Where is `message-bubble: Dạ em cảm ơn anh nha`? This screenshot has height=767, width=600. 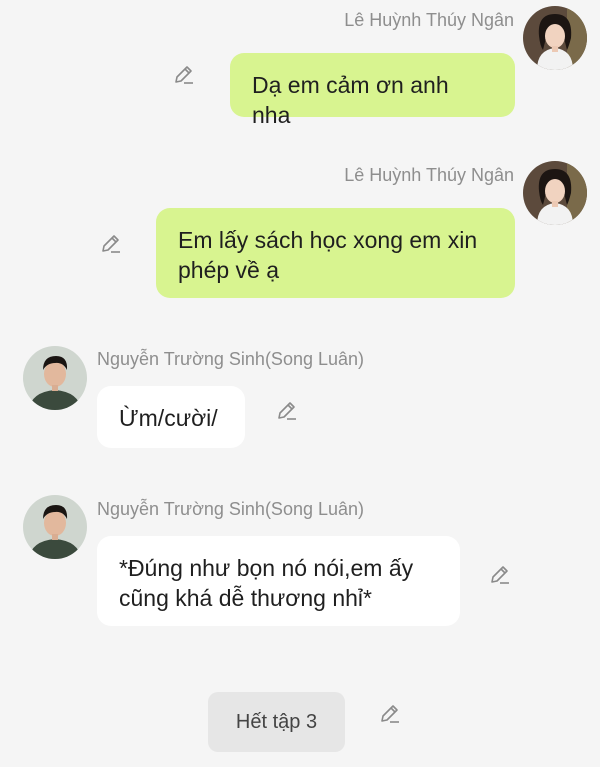
message-bubble: Dạ em cảm ơn anh nha is located at coordinates (372, 90).